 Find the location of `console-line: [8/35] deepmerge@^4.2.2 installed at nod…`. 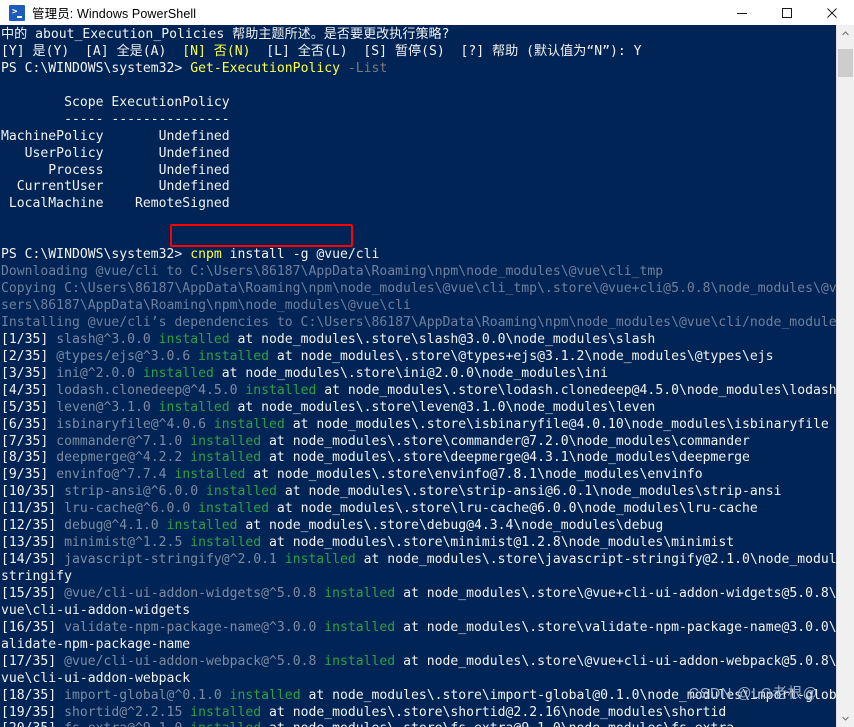

console-line: [8/35] deepmerge@^4.2.2 installed at nod… is located at coordinates (418, 458).